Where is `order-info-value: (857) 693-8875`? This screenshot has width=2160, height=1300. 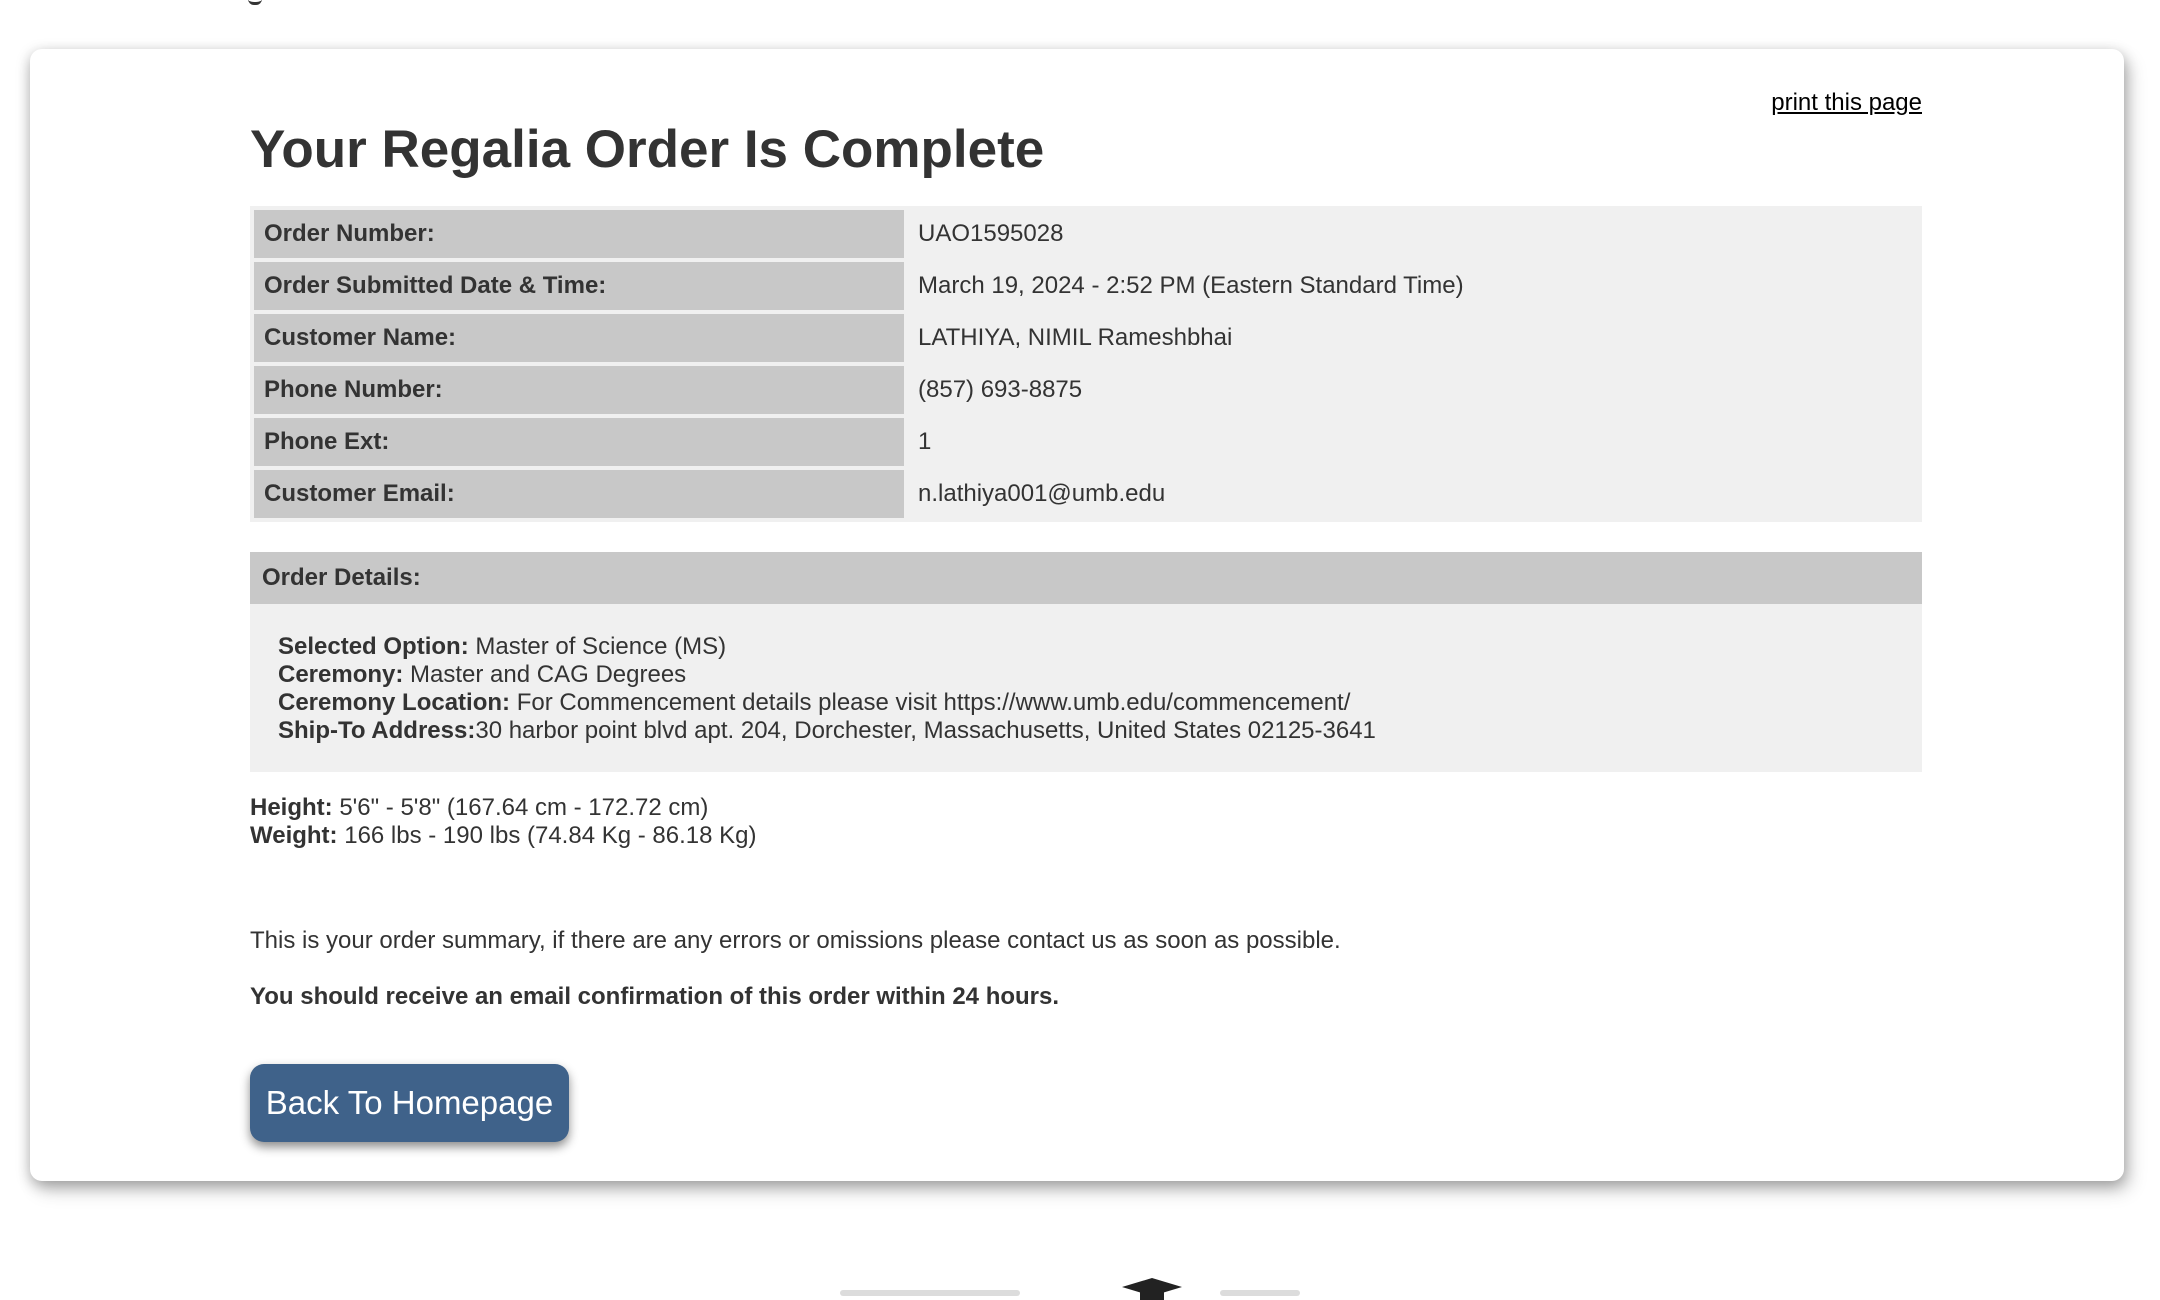
order-info-value: (857) 693-8875 is located at coordinates (1413, 390).